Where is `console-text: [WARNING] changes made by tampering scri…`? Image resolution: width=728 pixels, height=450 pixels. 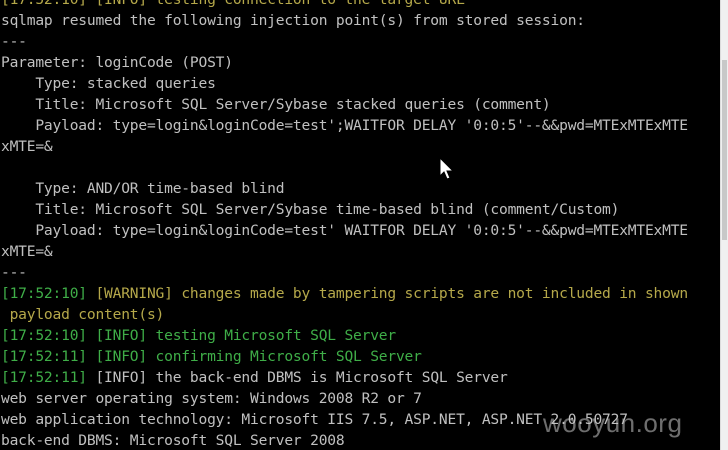 console-text: [WARNING] changes made by tampering scri… is located at coordinates (391, 293).